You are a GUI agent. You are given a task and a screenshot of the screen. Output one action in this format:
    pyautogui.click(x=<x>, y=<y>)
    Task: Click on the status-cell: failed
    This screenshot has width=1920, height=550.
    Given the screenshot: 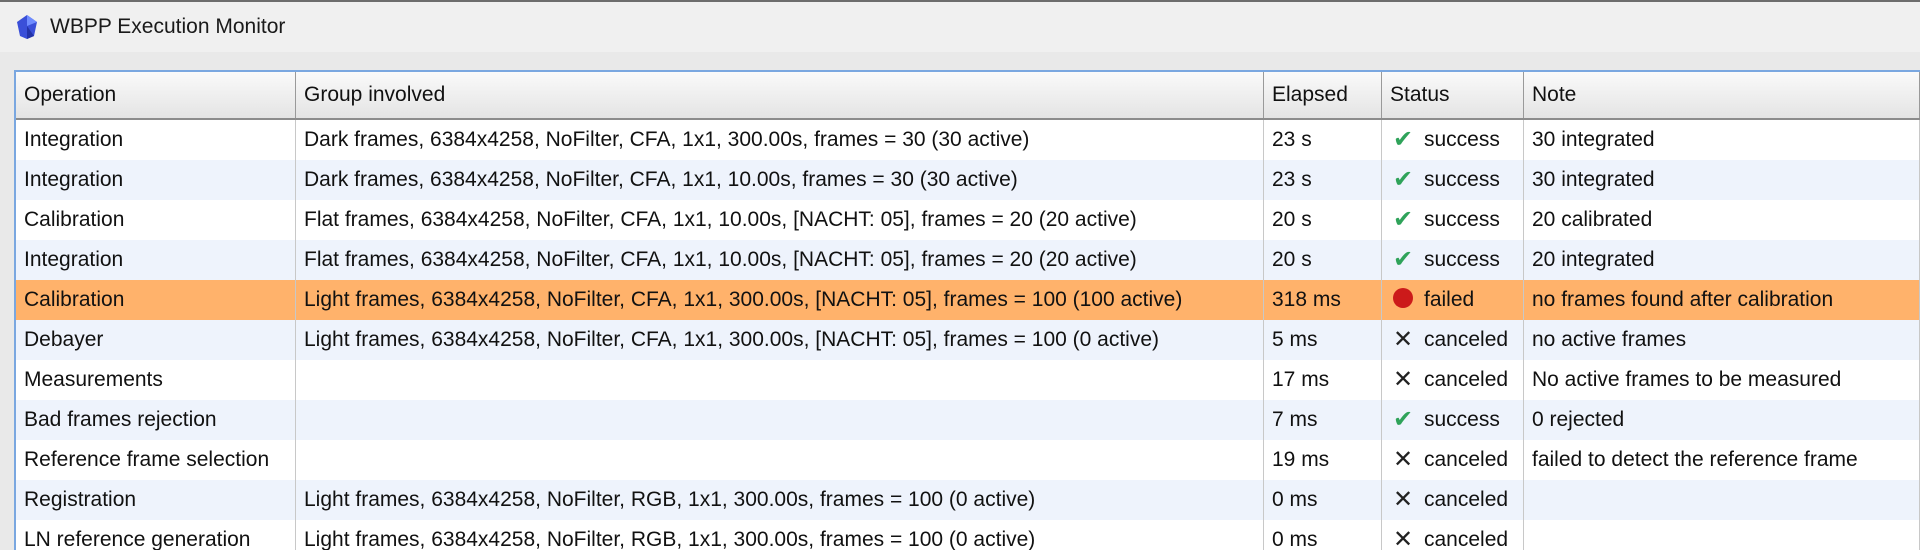 What is the action you would take?
    pyautogui.click(x=1453, y=300)
    